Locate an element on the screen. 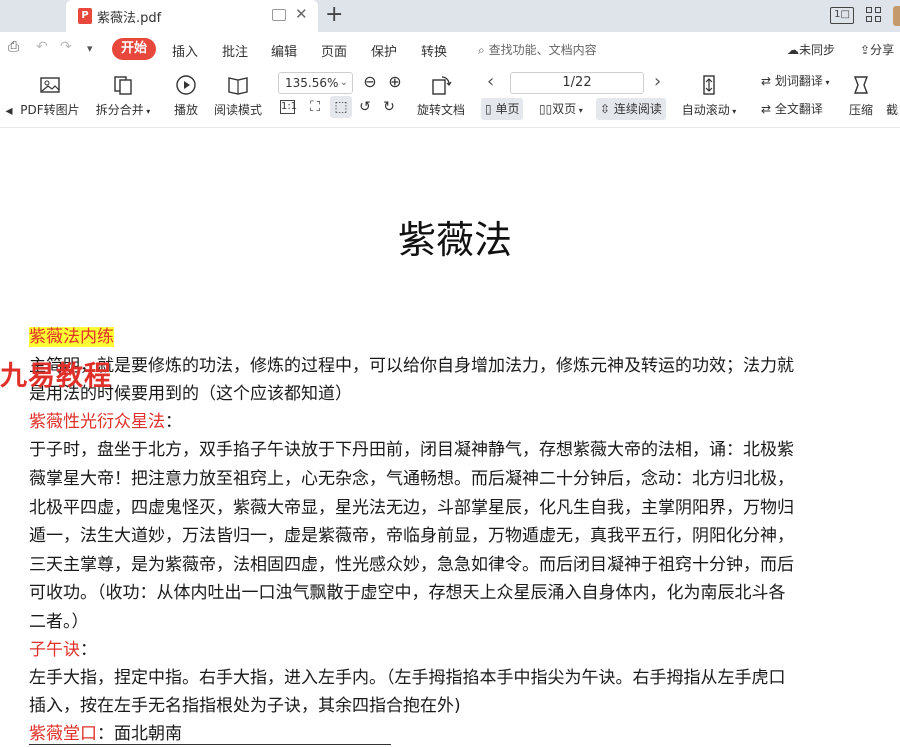 Image resolution: width=900 pixels, height=747 pixels. grid-apps-icon is located at coordinates (874, 15).